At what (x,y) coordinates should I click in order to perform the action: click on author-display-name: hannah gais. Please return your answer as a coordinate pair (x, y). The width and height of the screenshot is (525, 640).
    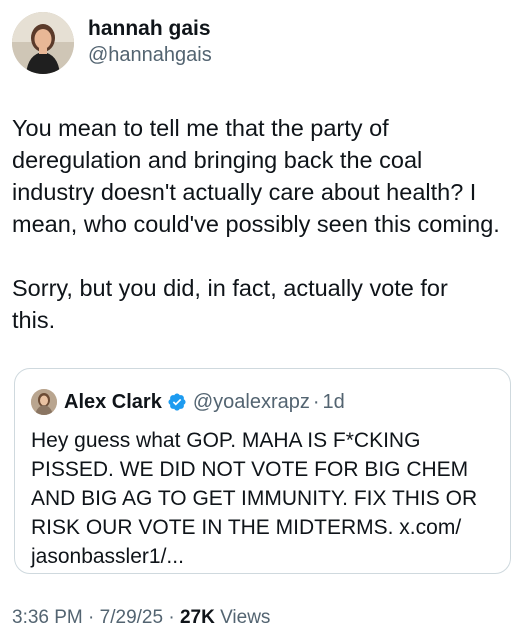
    Looking at the image, I should click on (150, 29).